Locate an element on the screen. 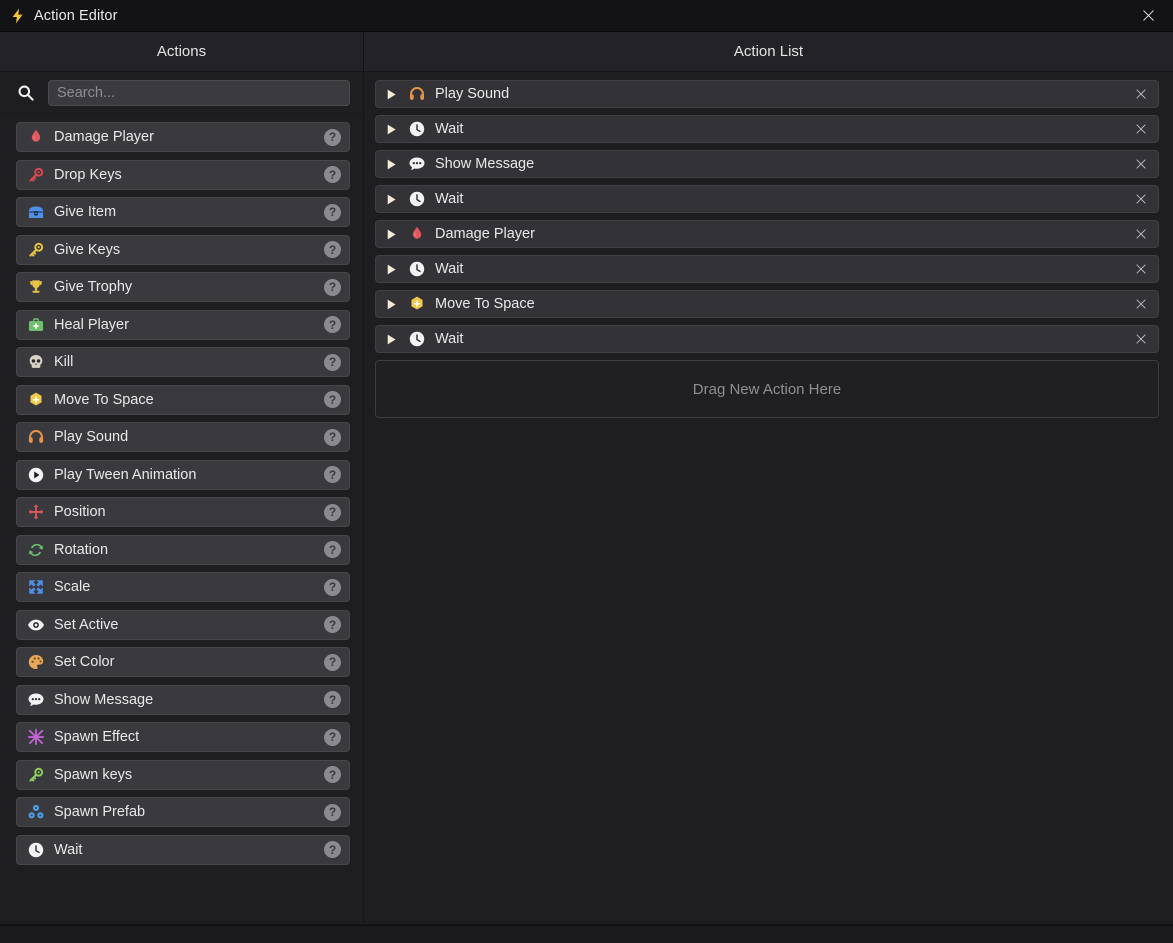 This screenshot has height=943, width=1173. palette-item: Wait? is located at coordinates (183, 849).